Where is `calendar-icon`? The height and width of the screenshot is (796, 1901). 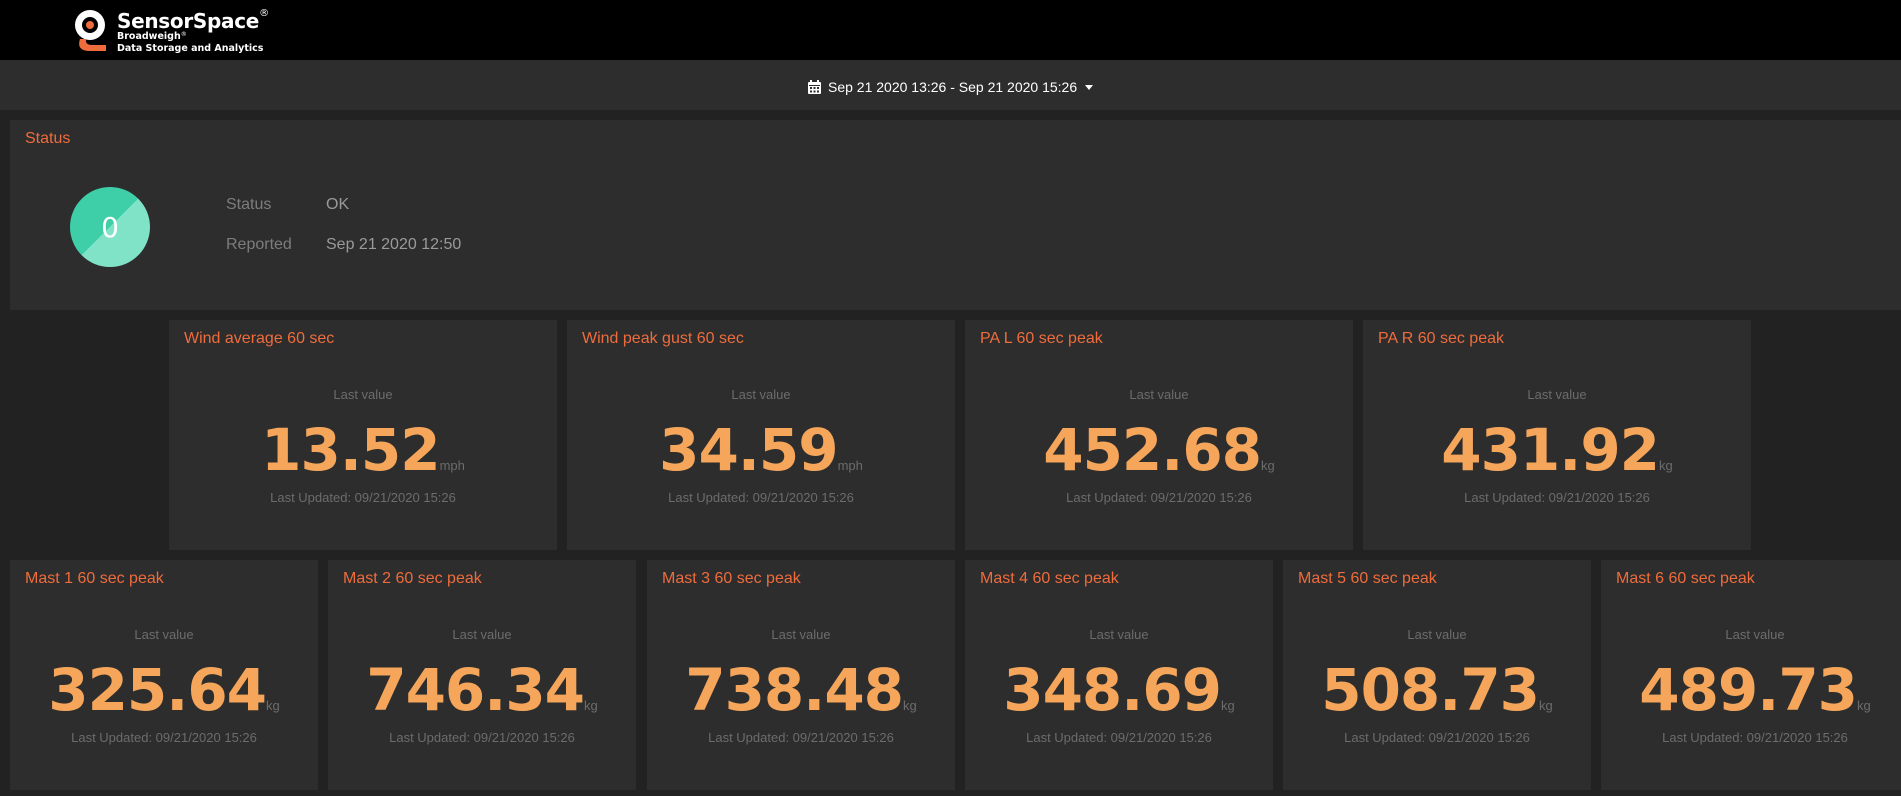
calendar-icon is located at coordinates (814, 87).